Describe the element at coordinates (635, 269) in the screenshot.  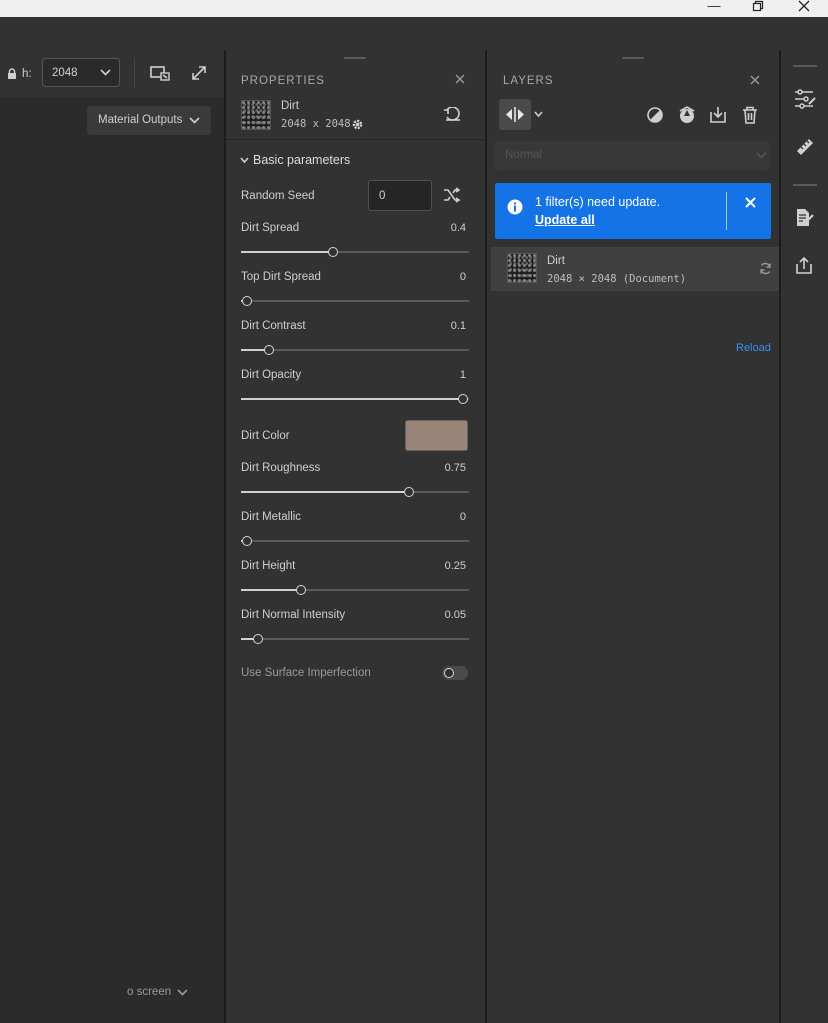
I see `layer-row: Dirt 2048 × 2048 (Document)` at that location.